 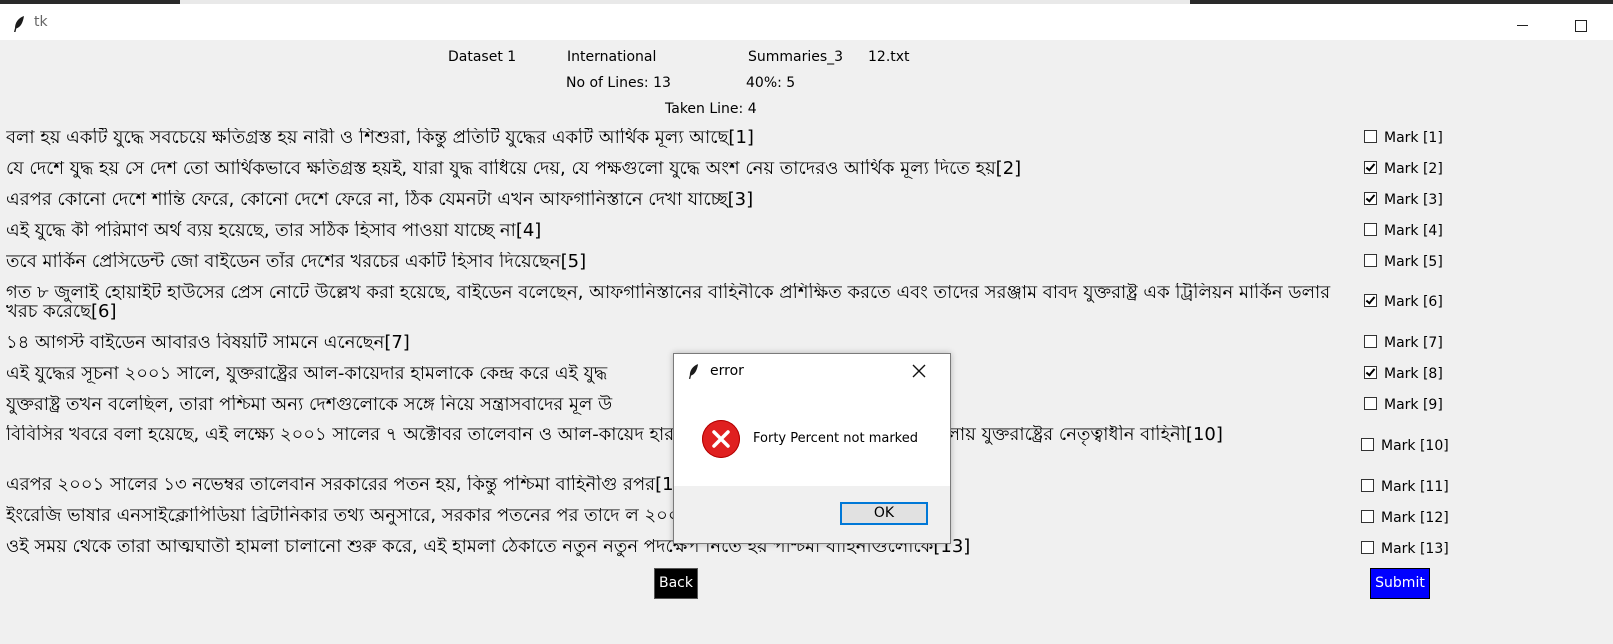 I want to click on lines-count: No of Lines: 13, so click(x=618, y=83).